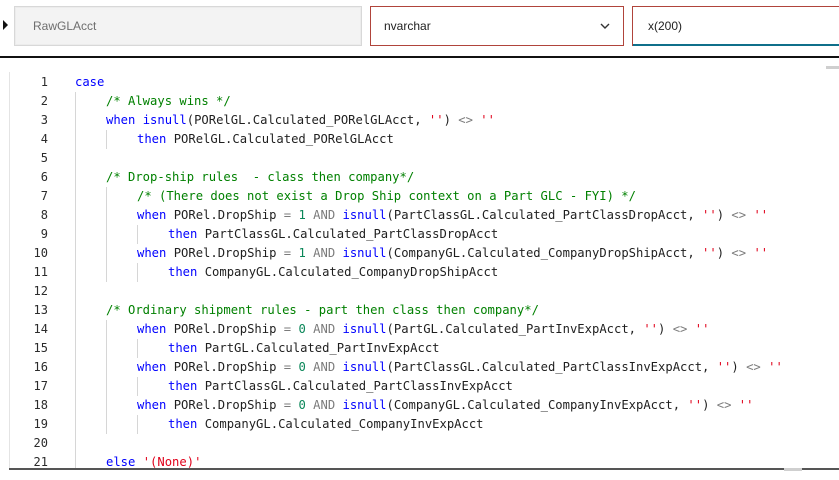 The height and width of the screenshot is (480, 839). What do you see at coordinates (40, 272) in the screenshot?
I see `line-number: 11` at bounding box center [40, 272].